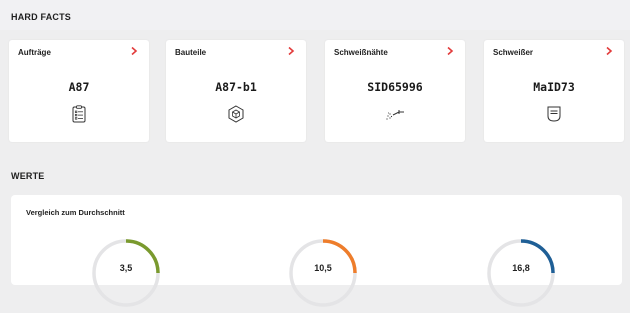 The image size is (630, 313). I want to click on card-title: Aufträge, so click(34, 52).